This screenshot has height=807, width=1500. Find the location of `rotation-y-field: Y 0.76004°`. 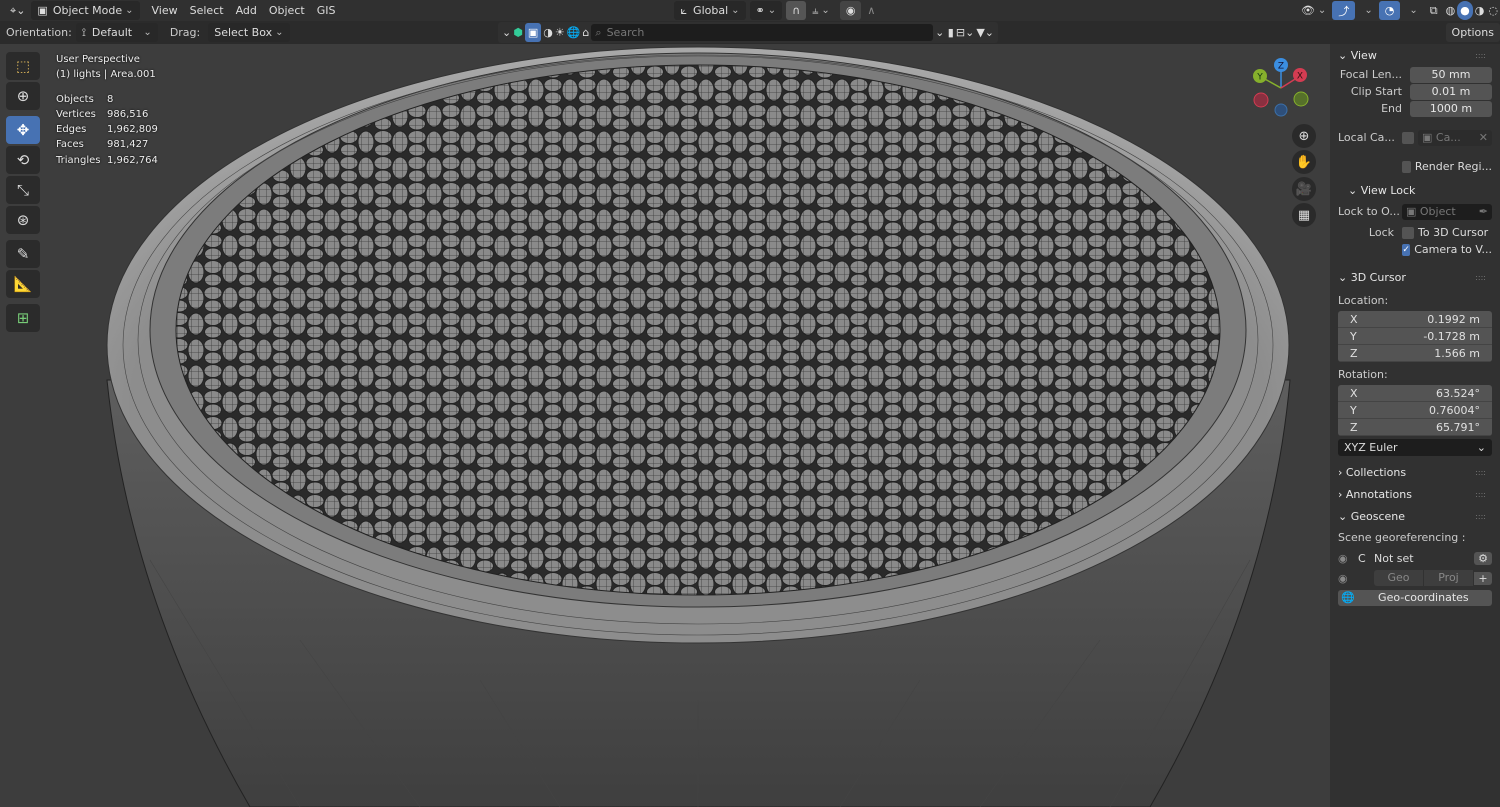

rotation-y-field: Y 0.76004° is located at coordinates (1415, 410).